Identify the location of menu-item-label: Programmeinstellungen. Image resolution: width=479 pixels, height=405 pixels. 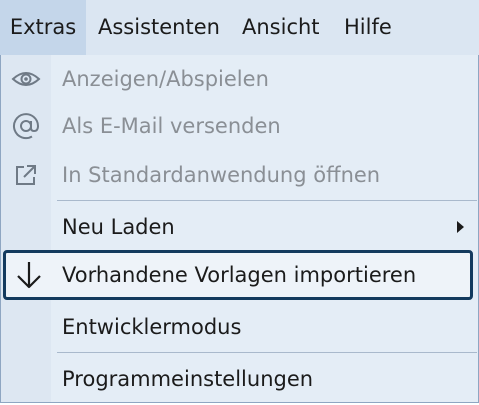
(188, 379).